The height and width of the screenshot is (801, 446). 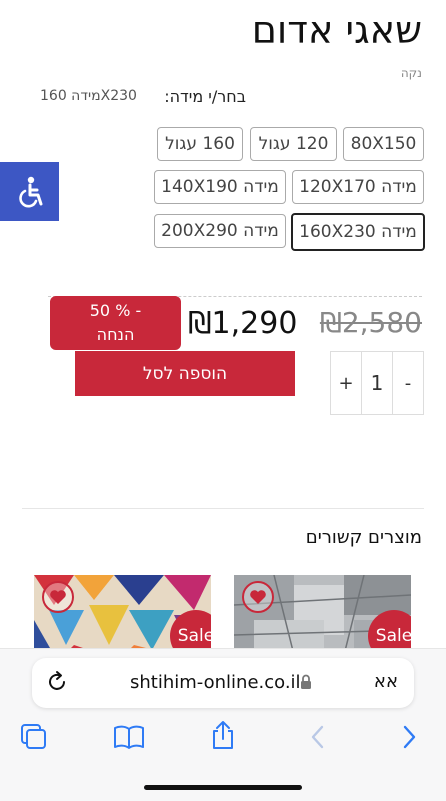 What do you see at coordinates (243, 323) in the screenshot?
I see `sale-price: ₪1,290` at bounding box center [243, 323].